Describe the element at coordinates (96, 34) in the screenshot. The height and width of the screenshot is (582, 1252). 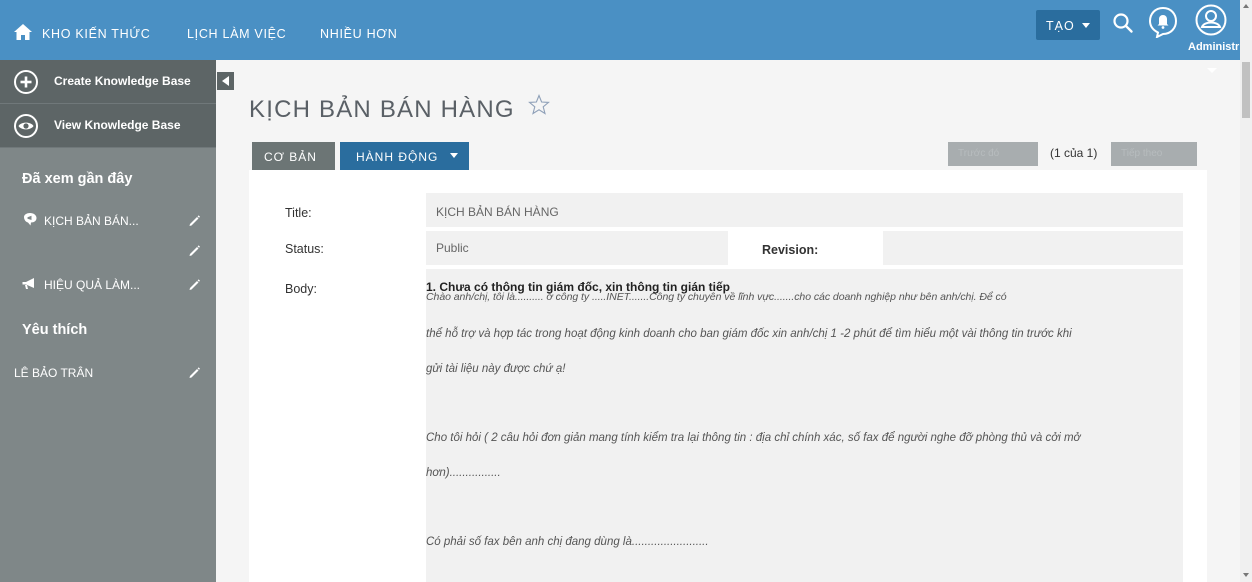
I see `nav-knowledge-base: KHO KIẾN THỨC` at that location.